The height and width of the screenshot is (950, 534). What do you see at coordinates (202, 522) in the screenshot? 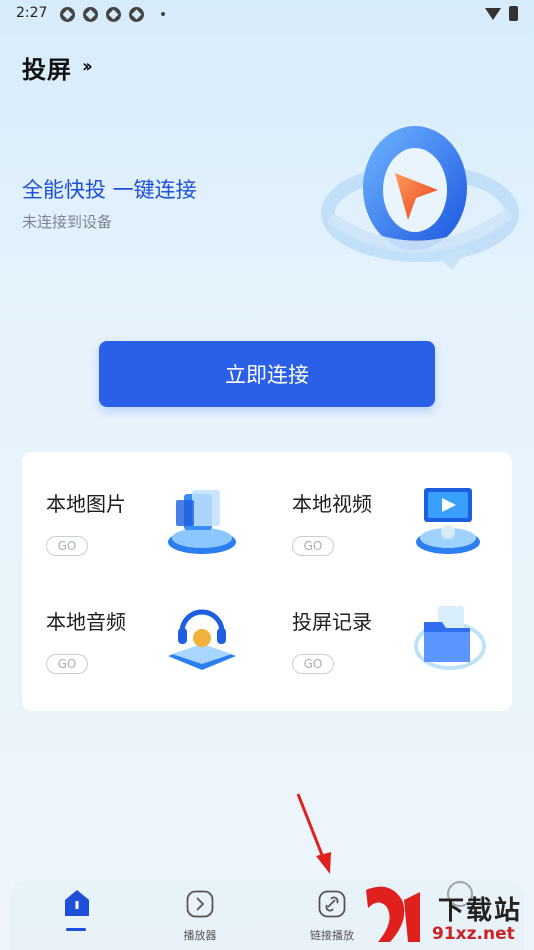
I see `photo-icon` at bounding box center [202, 522].